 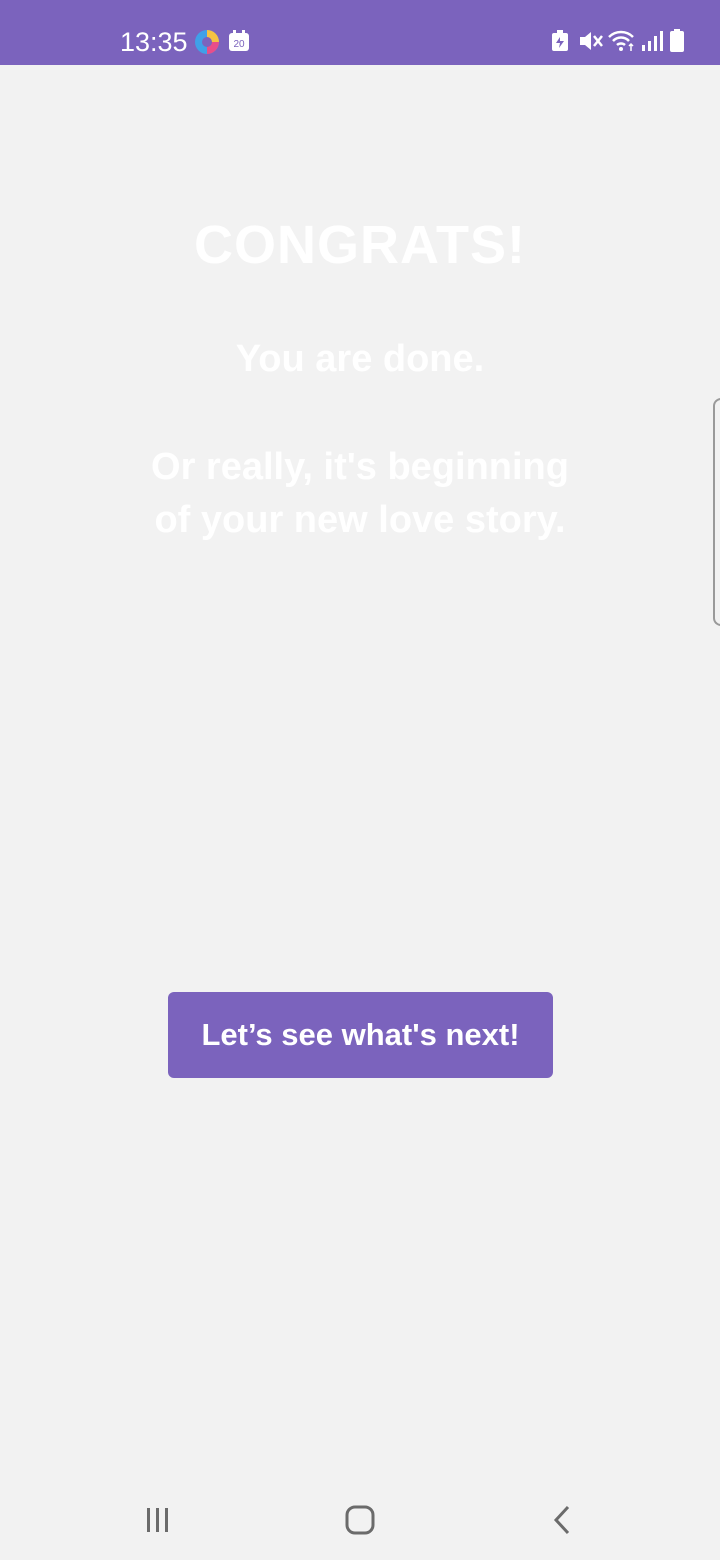 What do you see at coordinates (360, 1035) in the screenshot?
I see `whats-next-button: Let’s see what's next!` at bounding box center [360, 1035].